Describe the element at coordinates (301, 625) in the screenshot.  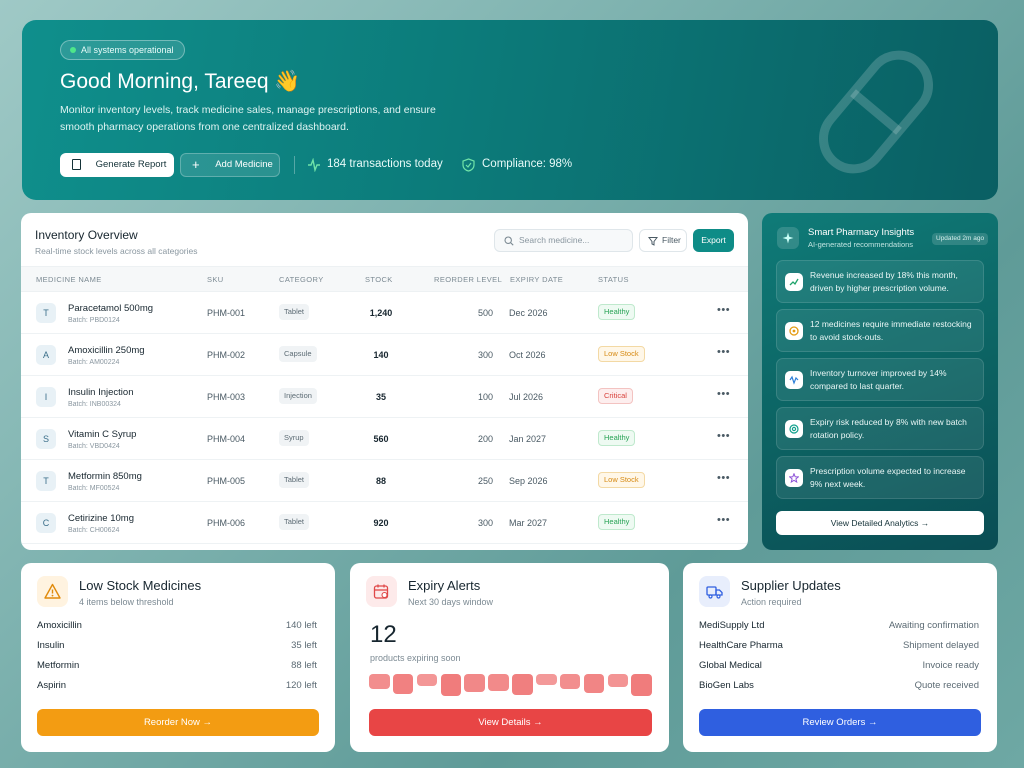
I see `low-stock-item-value: 140 left` at that location.